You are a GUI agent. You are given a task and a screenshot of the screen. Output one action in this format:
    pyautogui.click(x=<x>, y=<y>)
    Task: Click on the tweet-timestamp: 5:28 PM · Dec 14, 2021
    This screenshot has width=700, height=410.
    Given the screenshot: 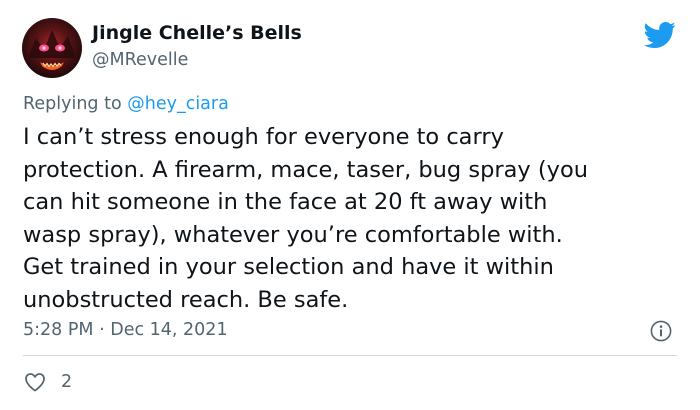 What is the action you would take?
    pyautogui.click(x=125, y=330)
    